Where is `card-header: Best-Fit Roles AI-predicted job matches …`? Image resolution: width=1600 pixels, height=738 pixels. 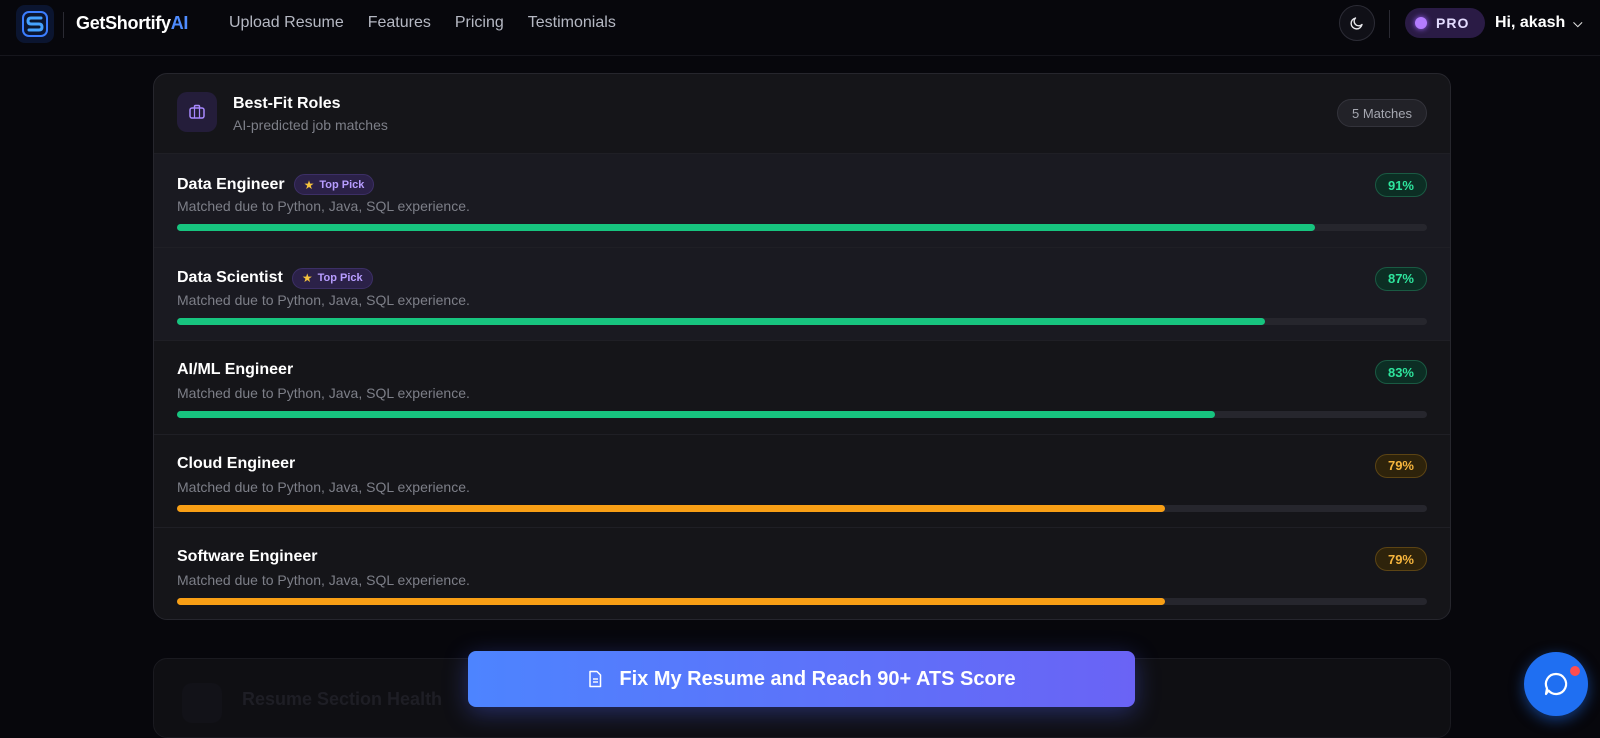
card-header: Best-Fit Roles AI-predicted job matches … is located at coordinates (802, 113).